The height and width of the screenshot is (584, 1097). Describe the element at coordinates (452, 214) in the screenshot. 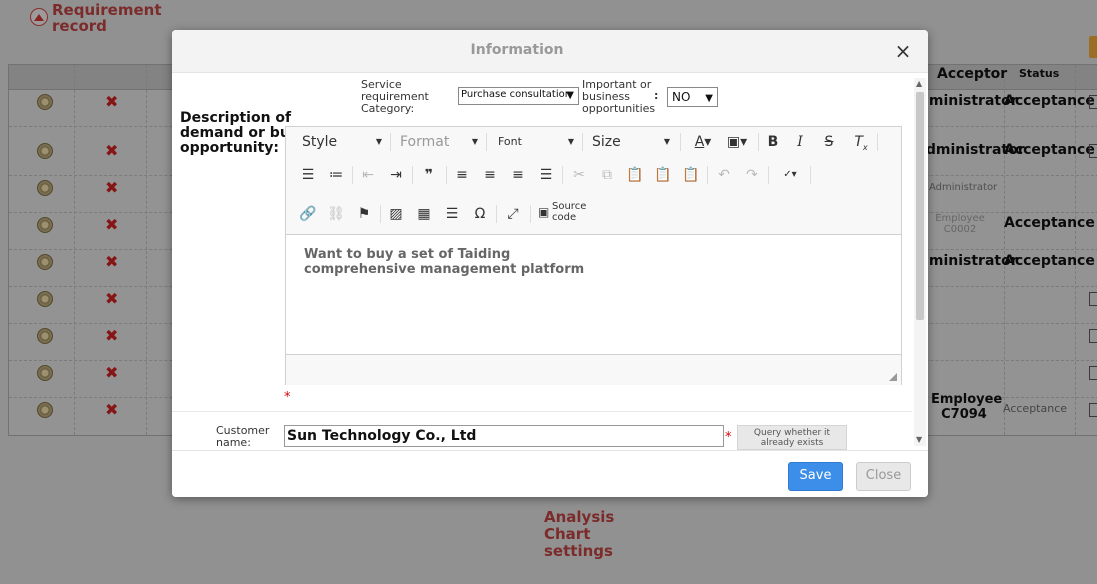

I see `horizontal-line-icon: ☰` at that location.